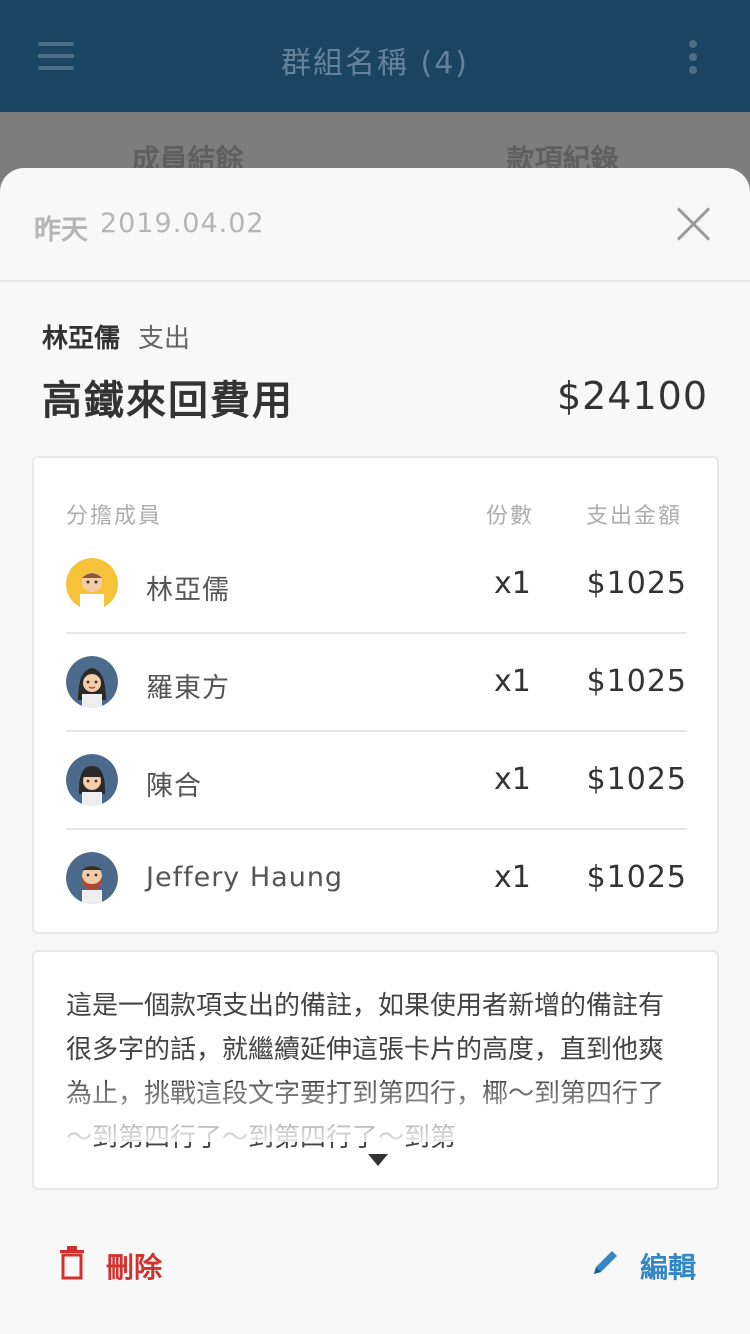 Image resolution: width=750 pixels, height=1334 pixels. What do you see at coordinates (375, 1112) in the screenshot?
I see `note-fade` at bounding box center [375, 1112].